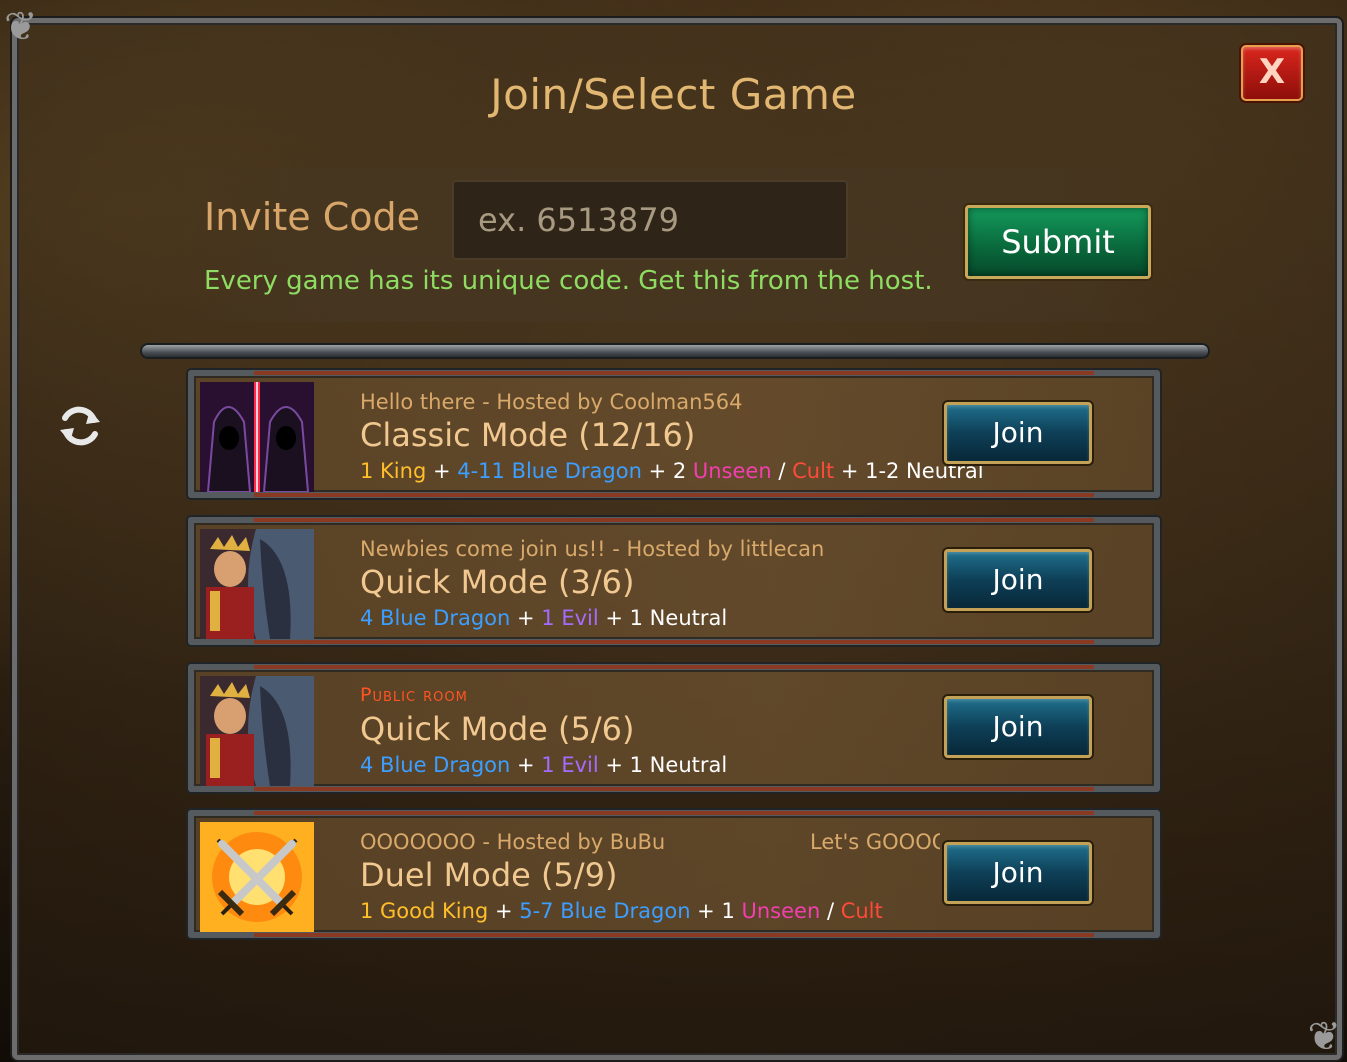 The image size is (1347, 1062). What do you see at coordinates (667, 471) in the screenshot?
I see `role-segment: + 2` at bounding box center [667, 471].